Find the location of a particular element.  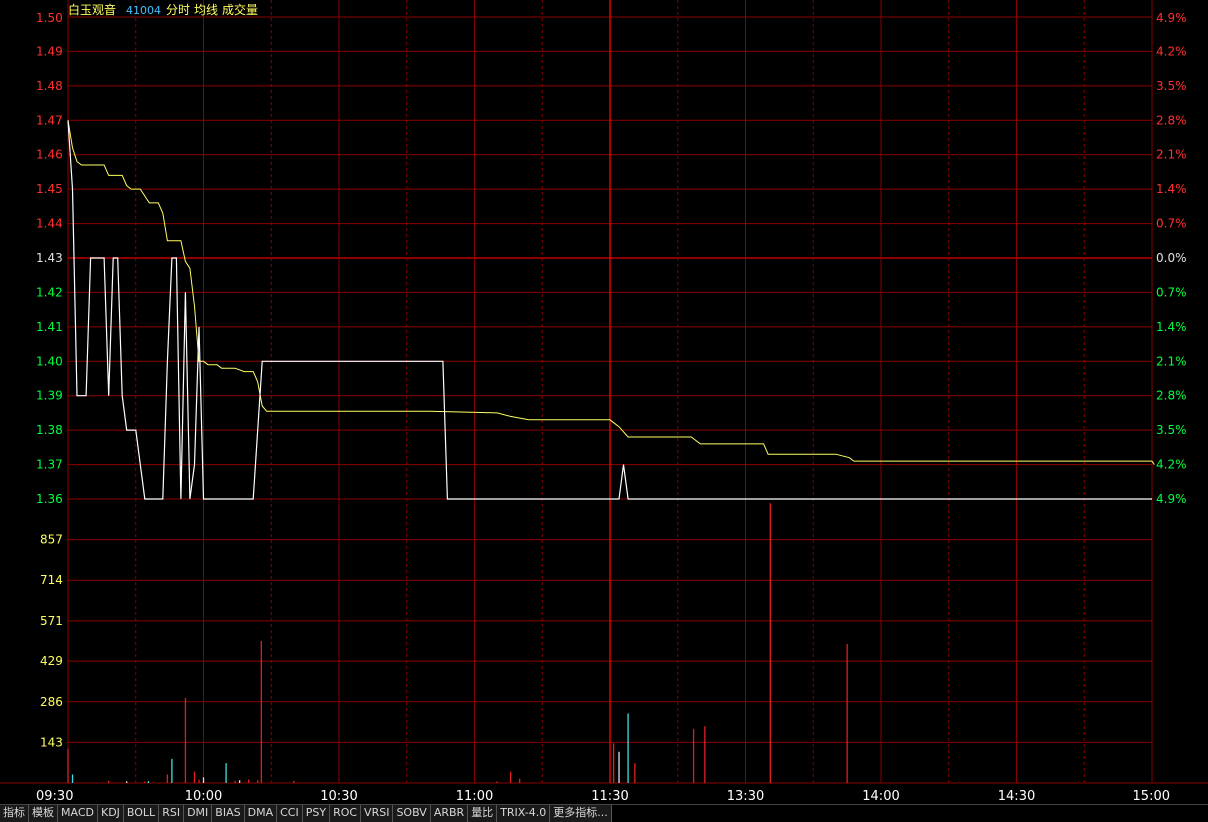

price-tick-label: 1.49 is located at coordinates (49, 51).